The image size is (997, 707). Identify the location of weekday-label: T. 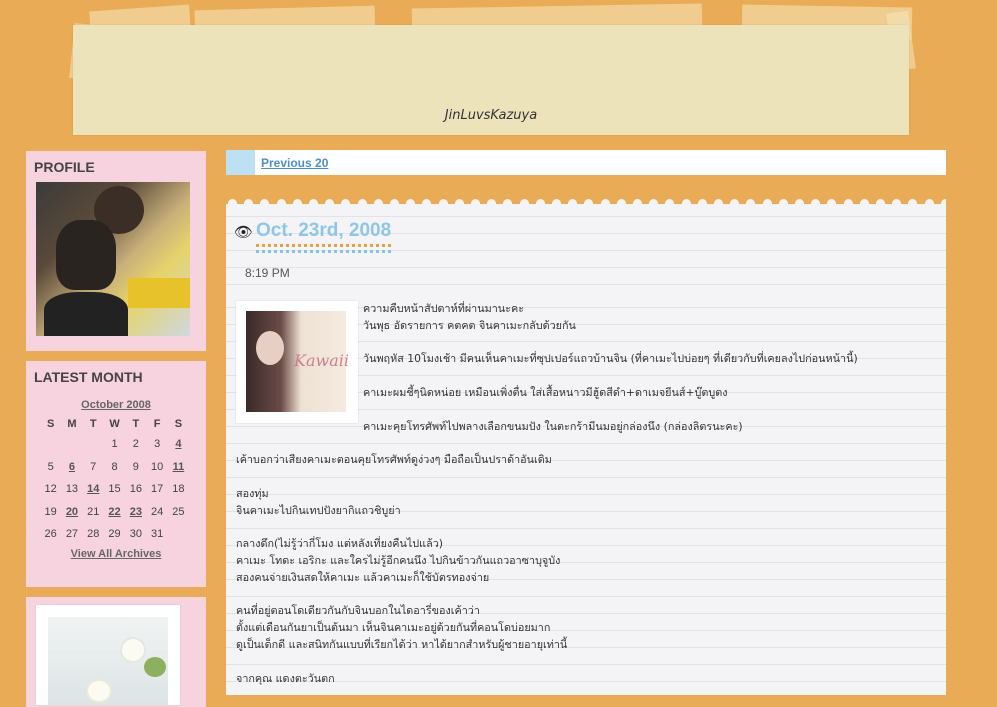
(136, 424).